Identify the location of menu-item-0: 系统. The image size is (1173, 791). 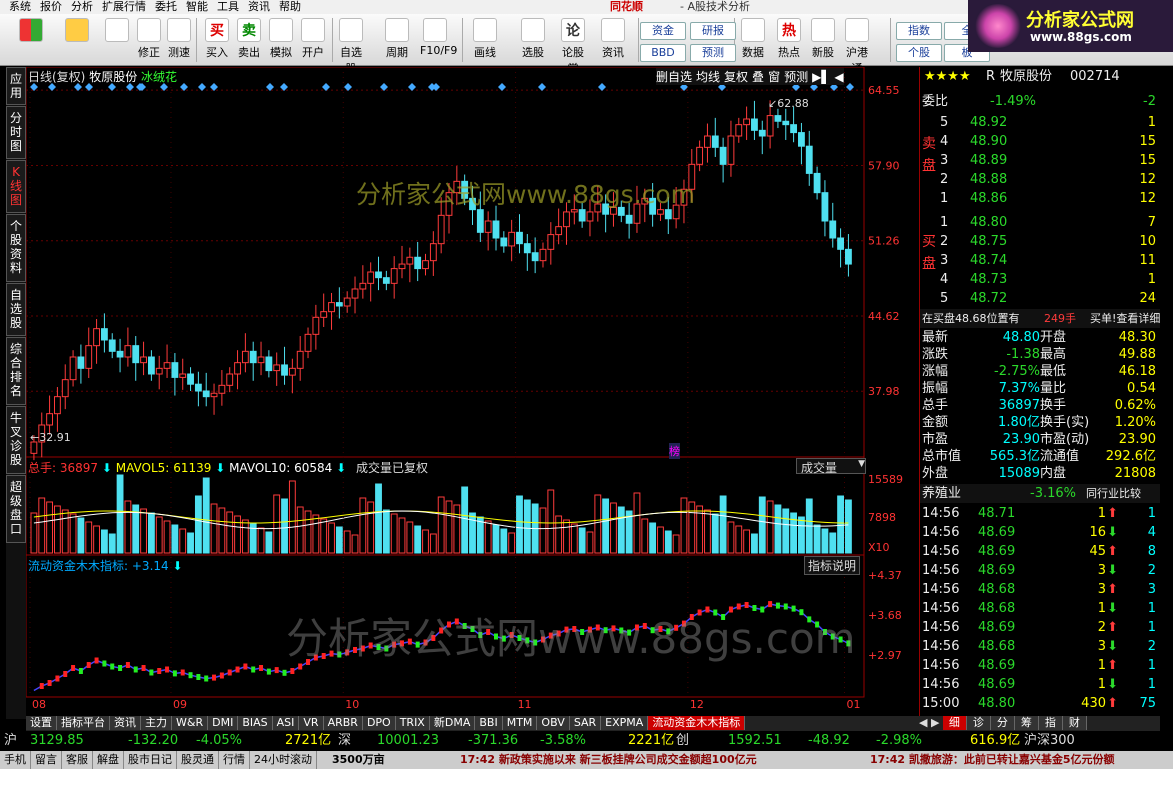
(20, 7).